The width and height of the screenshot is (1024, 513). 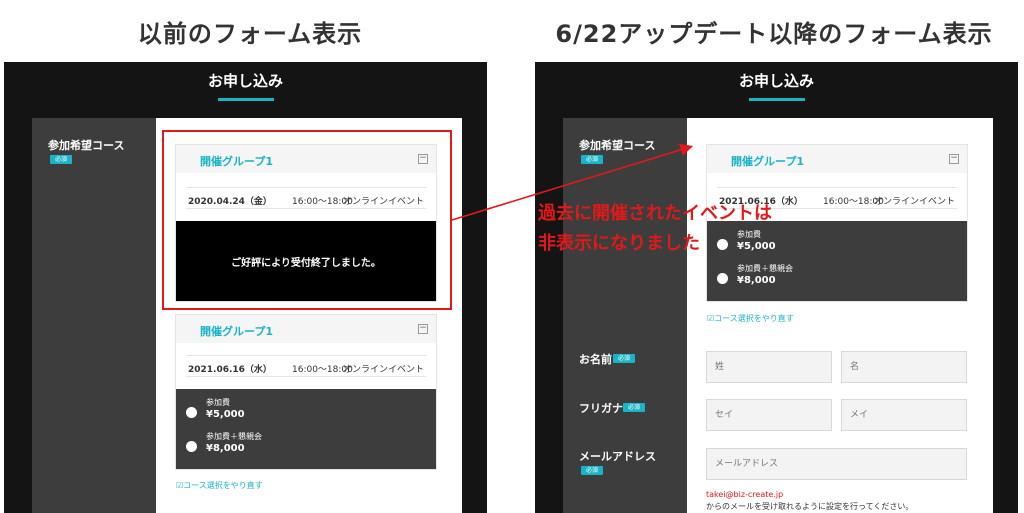 What do you see at coordinates (904, 367) in the screenshot?
I see `first-name-input` at bounding box center [904, 367].